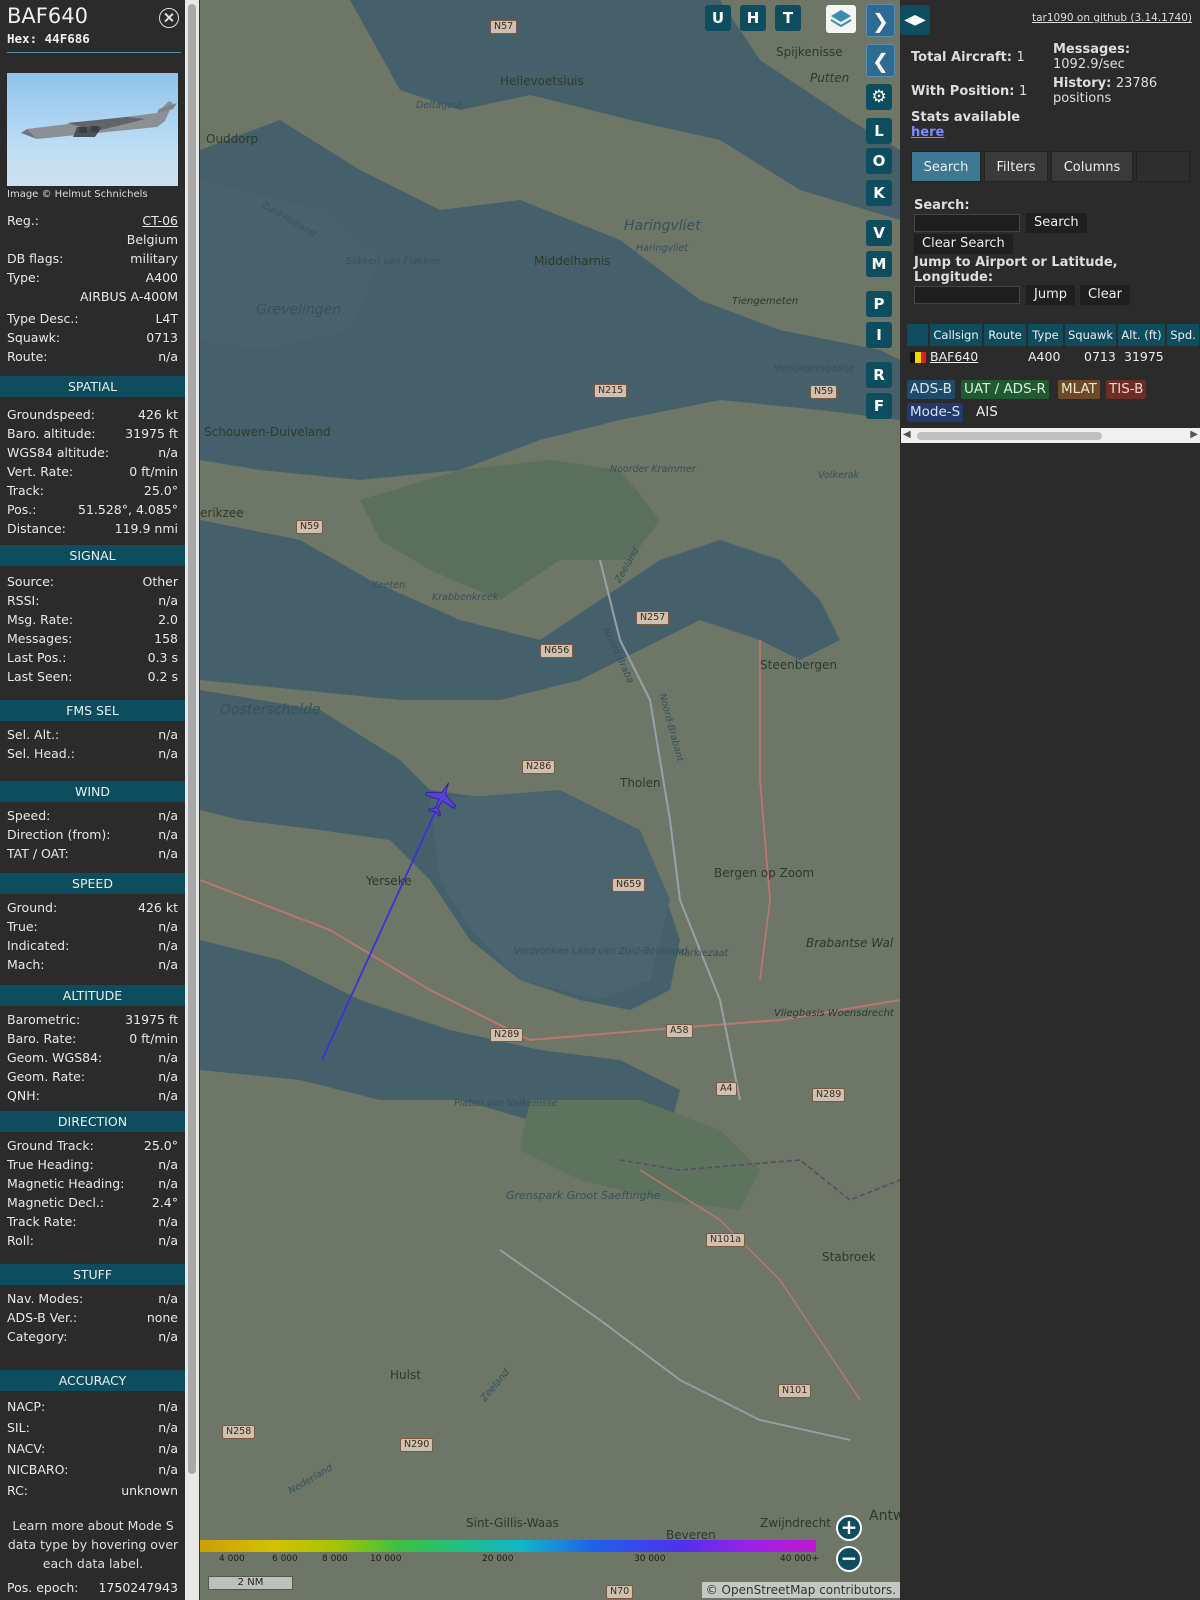  I want to click on detail-label: Baro. altitude:, so click(51, 433).